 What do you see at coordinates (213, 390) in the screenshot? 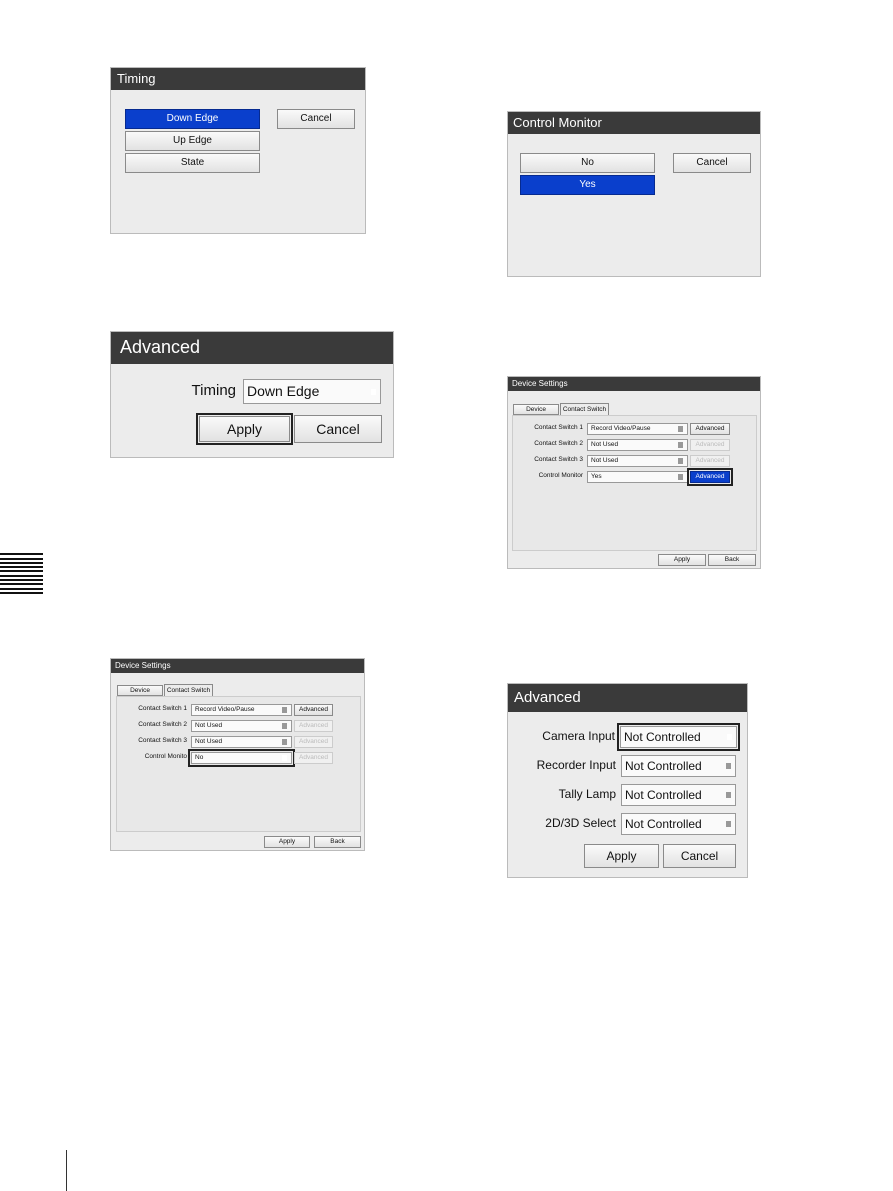
I see `timing-label: Timing` at bounding box center [213, 390].